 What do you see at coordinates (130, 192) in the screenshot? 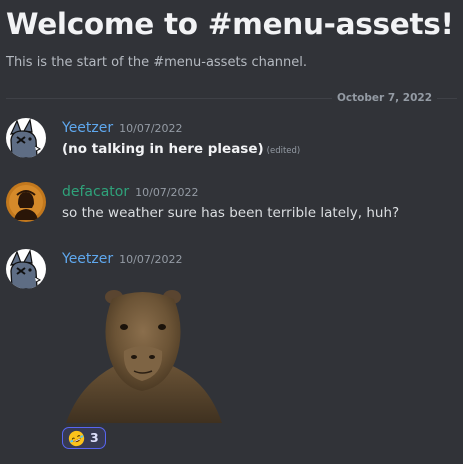
I see `message-header: defacator 10/07/2022` at bounding box center [130, 192].